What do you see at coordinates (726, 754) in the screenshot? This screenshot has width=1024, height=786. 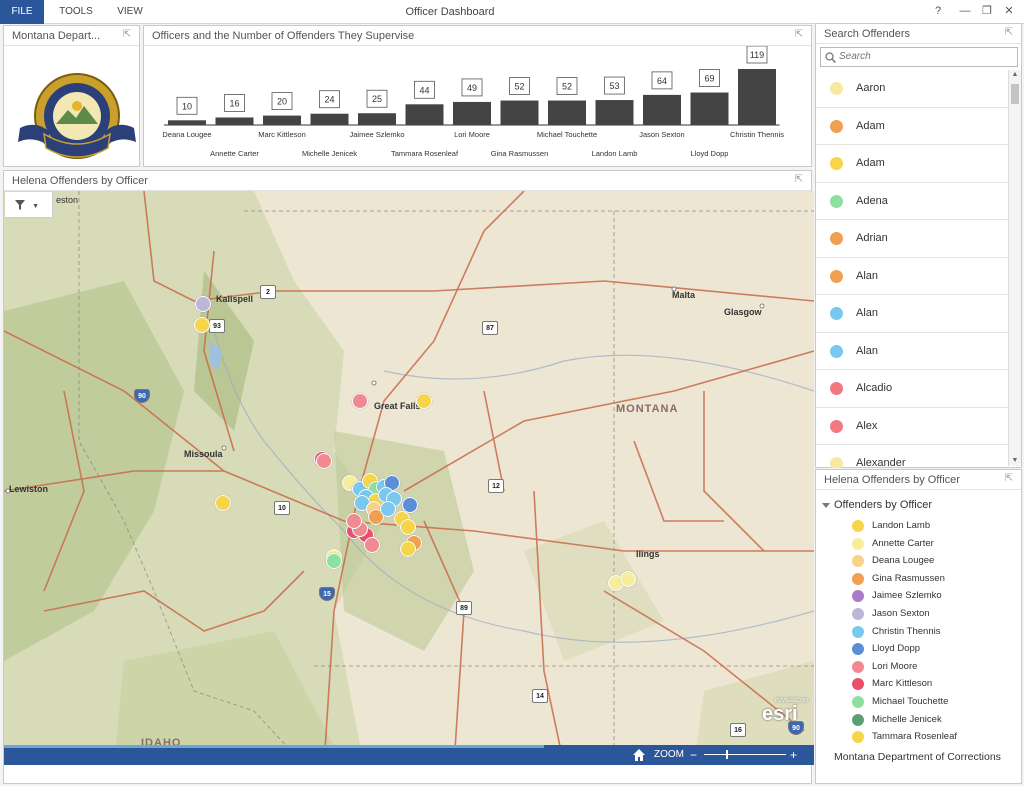 I see `zoom-slider-thumb` at bounding box center [726, 754].